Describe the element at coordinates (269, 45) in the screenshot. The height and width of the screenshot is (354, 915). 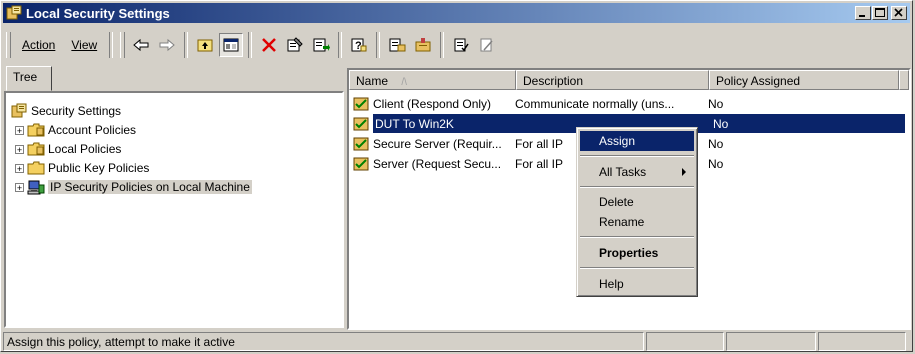
I see `delete-icon` at that location.